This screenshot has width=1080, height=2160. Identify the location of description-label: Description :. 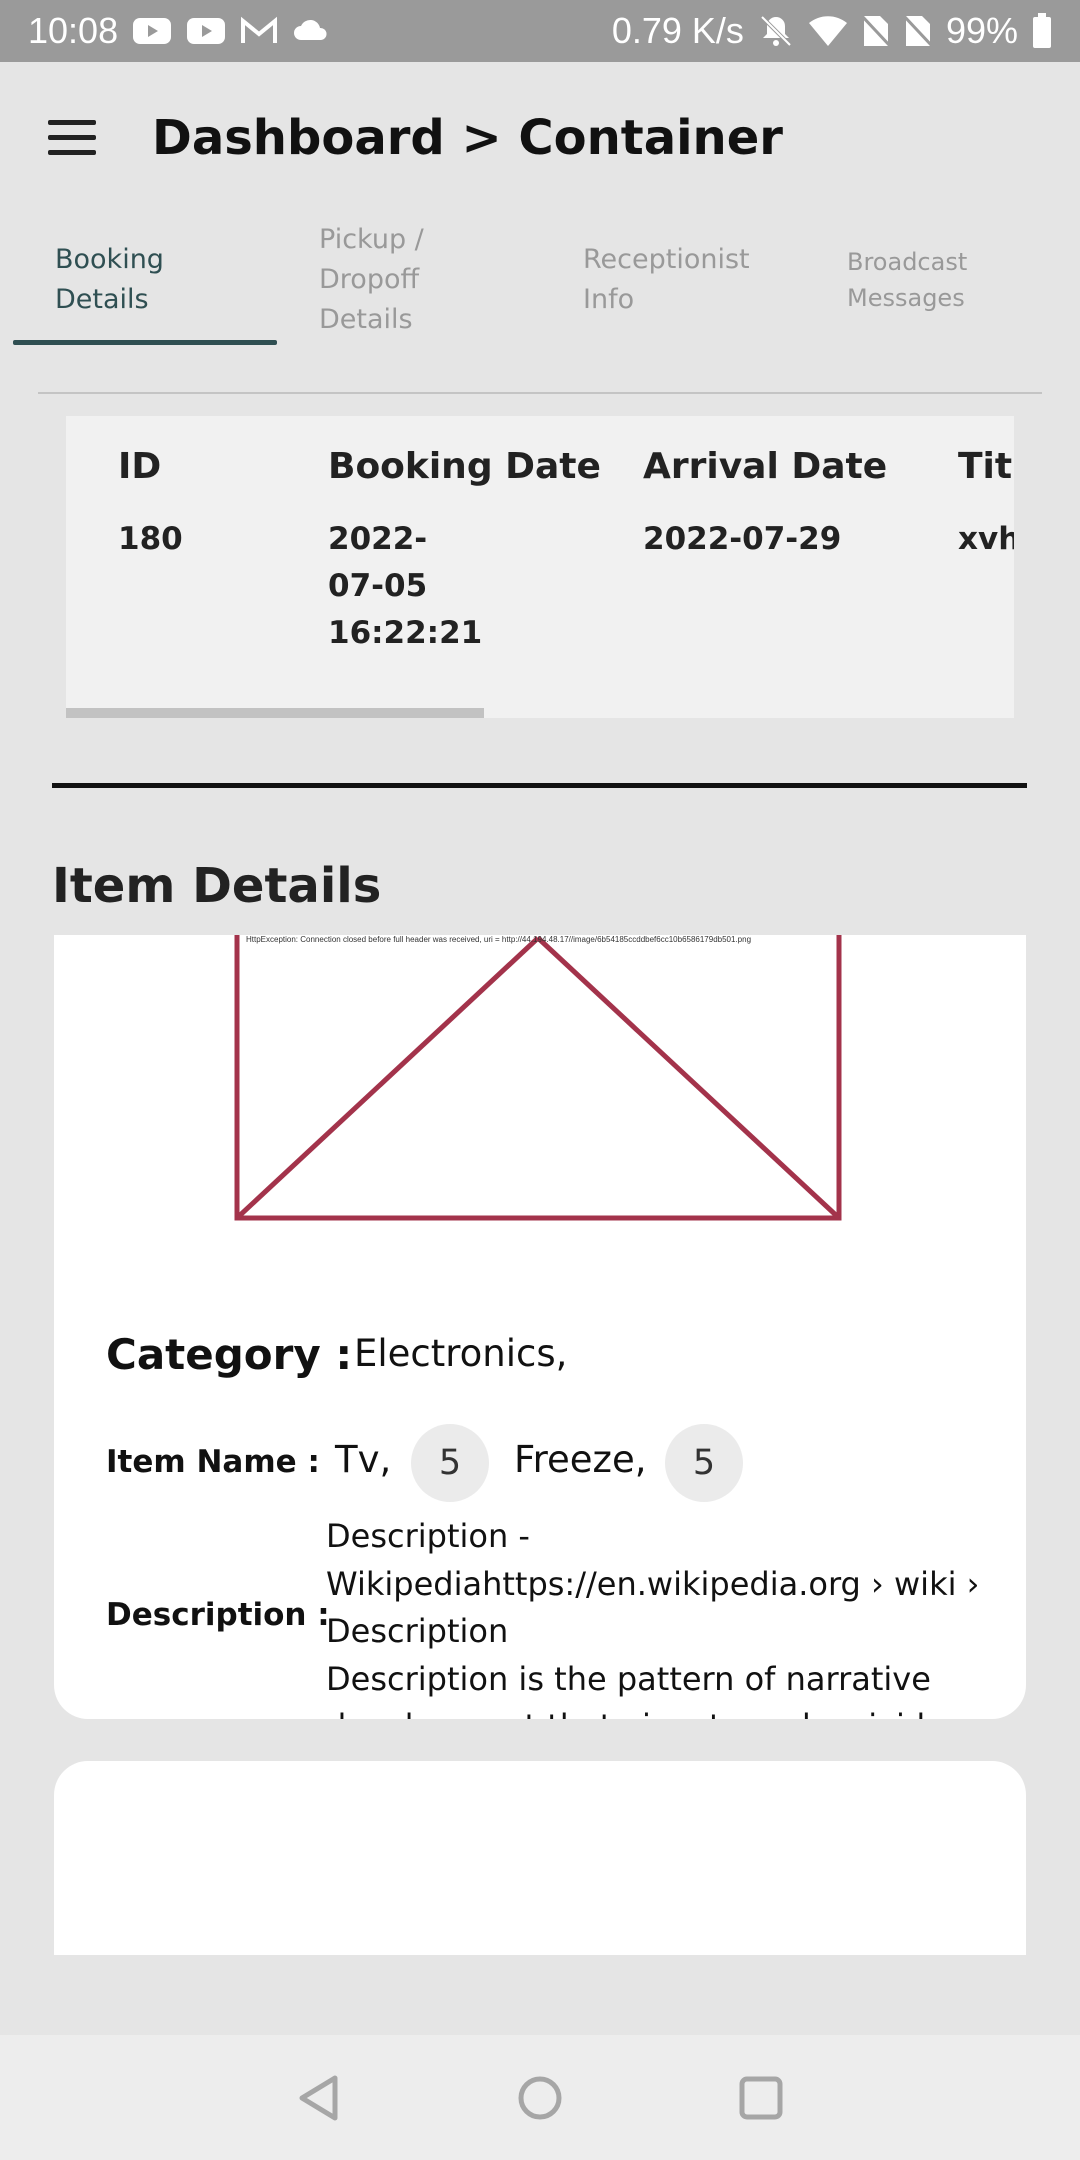
(218, 1615).